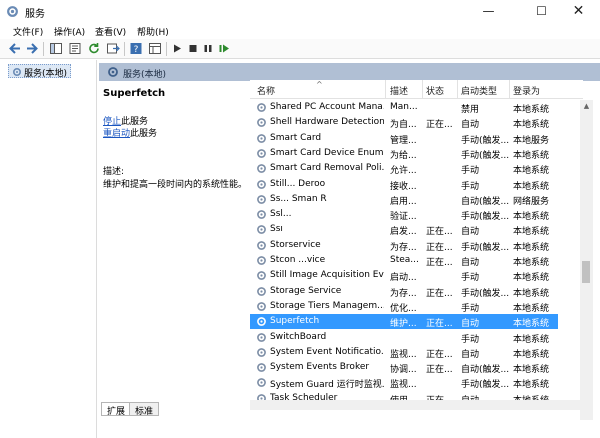 The width and height of the screenshot is (600, 438). What do you see at coordinates (404, 107) in the screenshot?
I see `table-row: Shared PC Account Mana... Man... 禁用 本地系统` at bounding box center [404, 107].